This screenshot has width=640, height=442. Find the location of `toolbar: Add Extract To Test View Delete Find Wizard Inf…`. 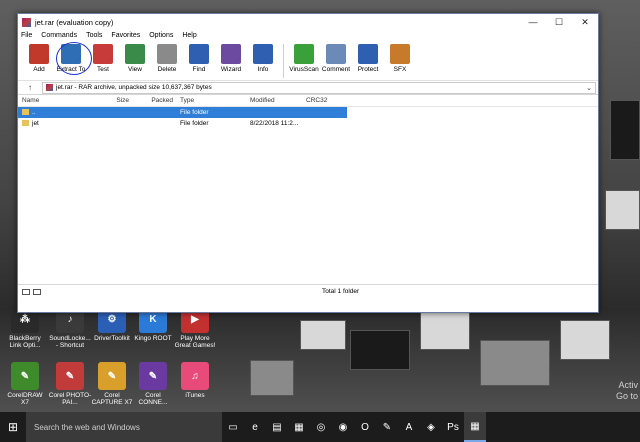

toolbar: Add Extract To Test View Delete Find Wizard Inf… is located at coordinates (308, 61).